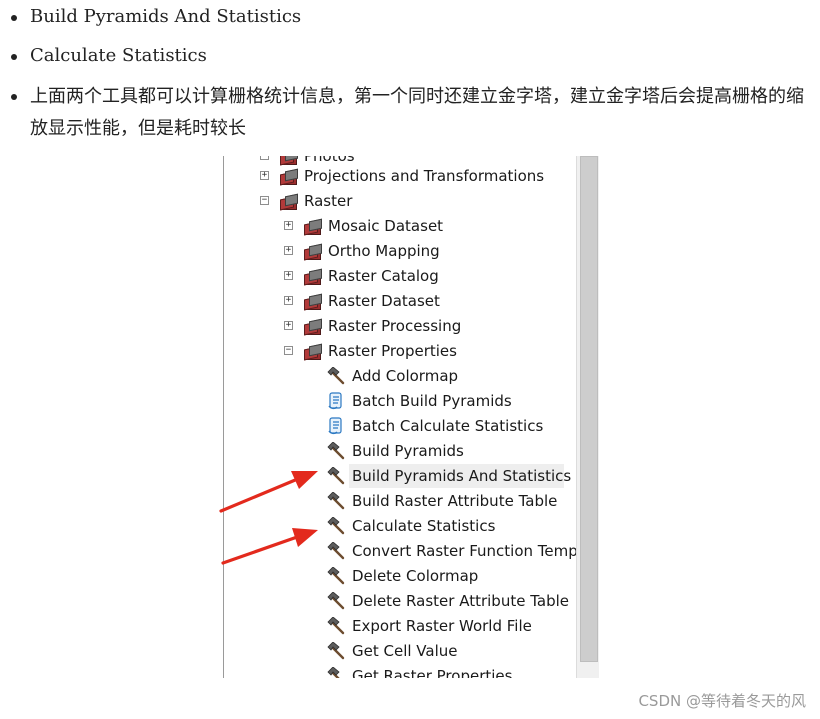 Image resolution: width=820 pixels, height=719 pixels. Describe the element at coordinates (268, 492) in the screenshot. I see `arrow-to-build-pyramids-and-statistics` at that location.